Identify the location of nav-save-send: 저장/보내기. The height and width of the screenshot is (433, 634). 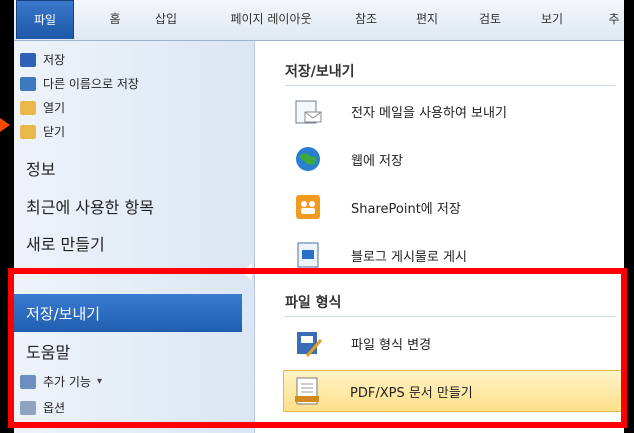
(128, 313).